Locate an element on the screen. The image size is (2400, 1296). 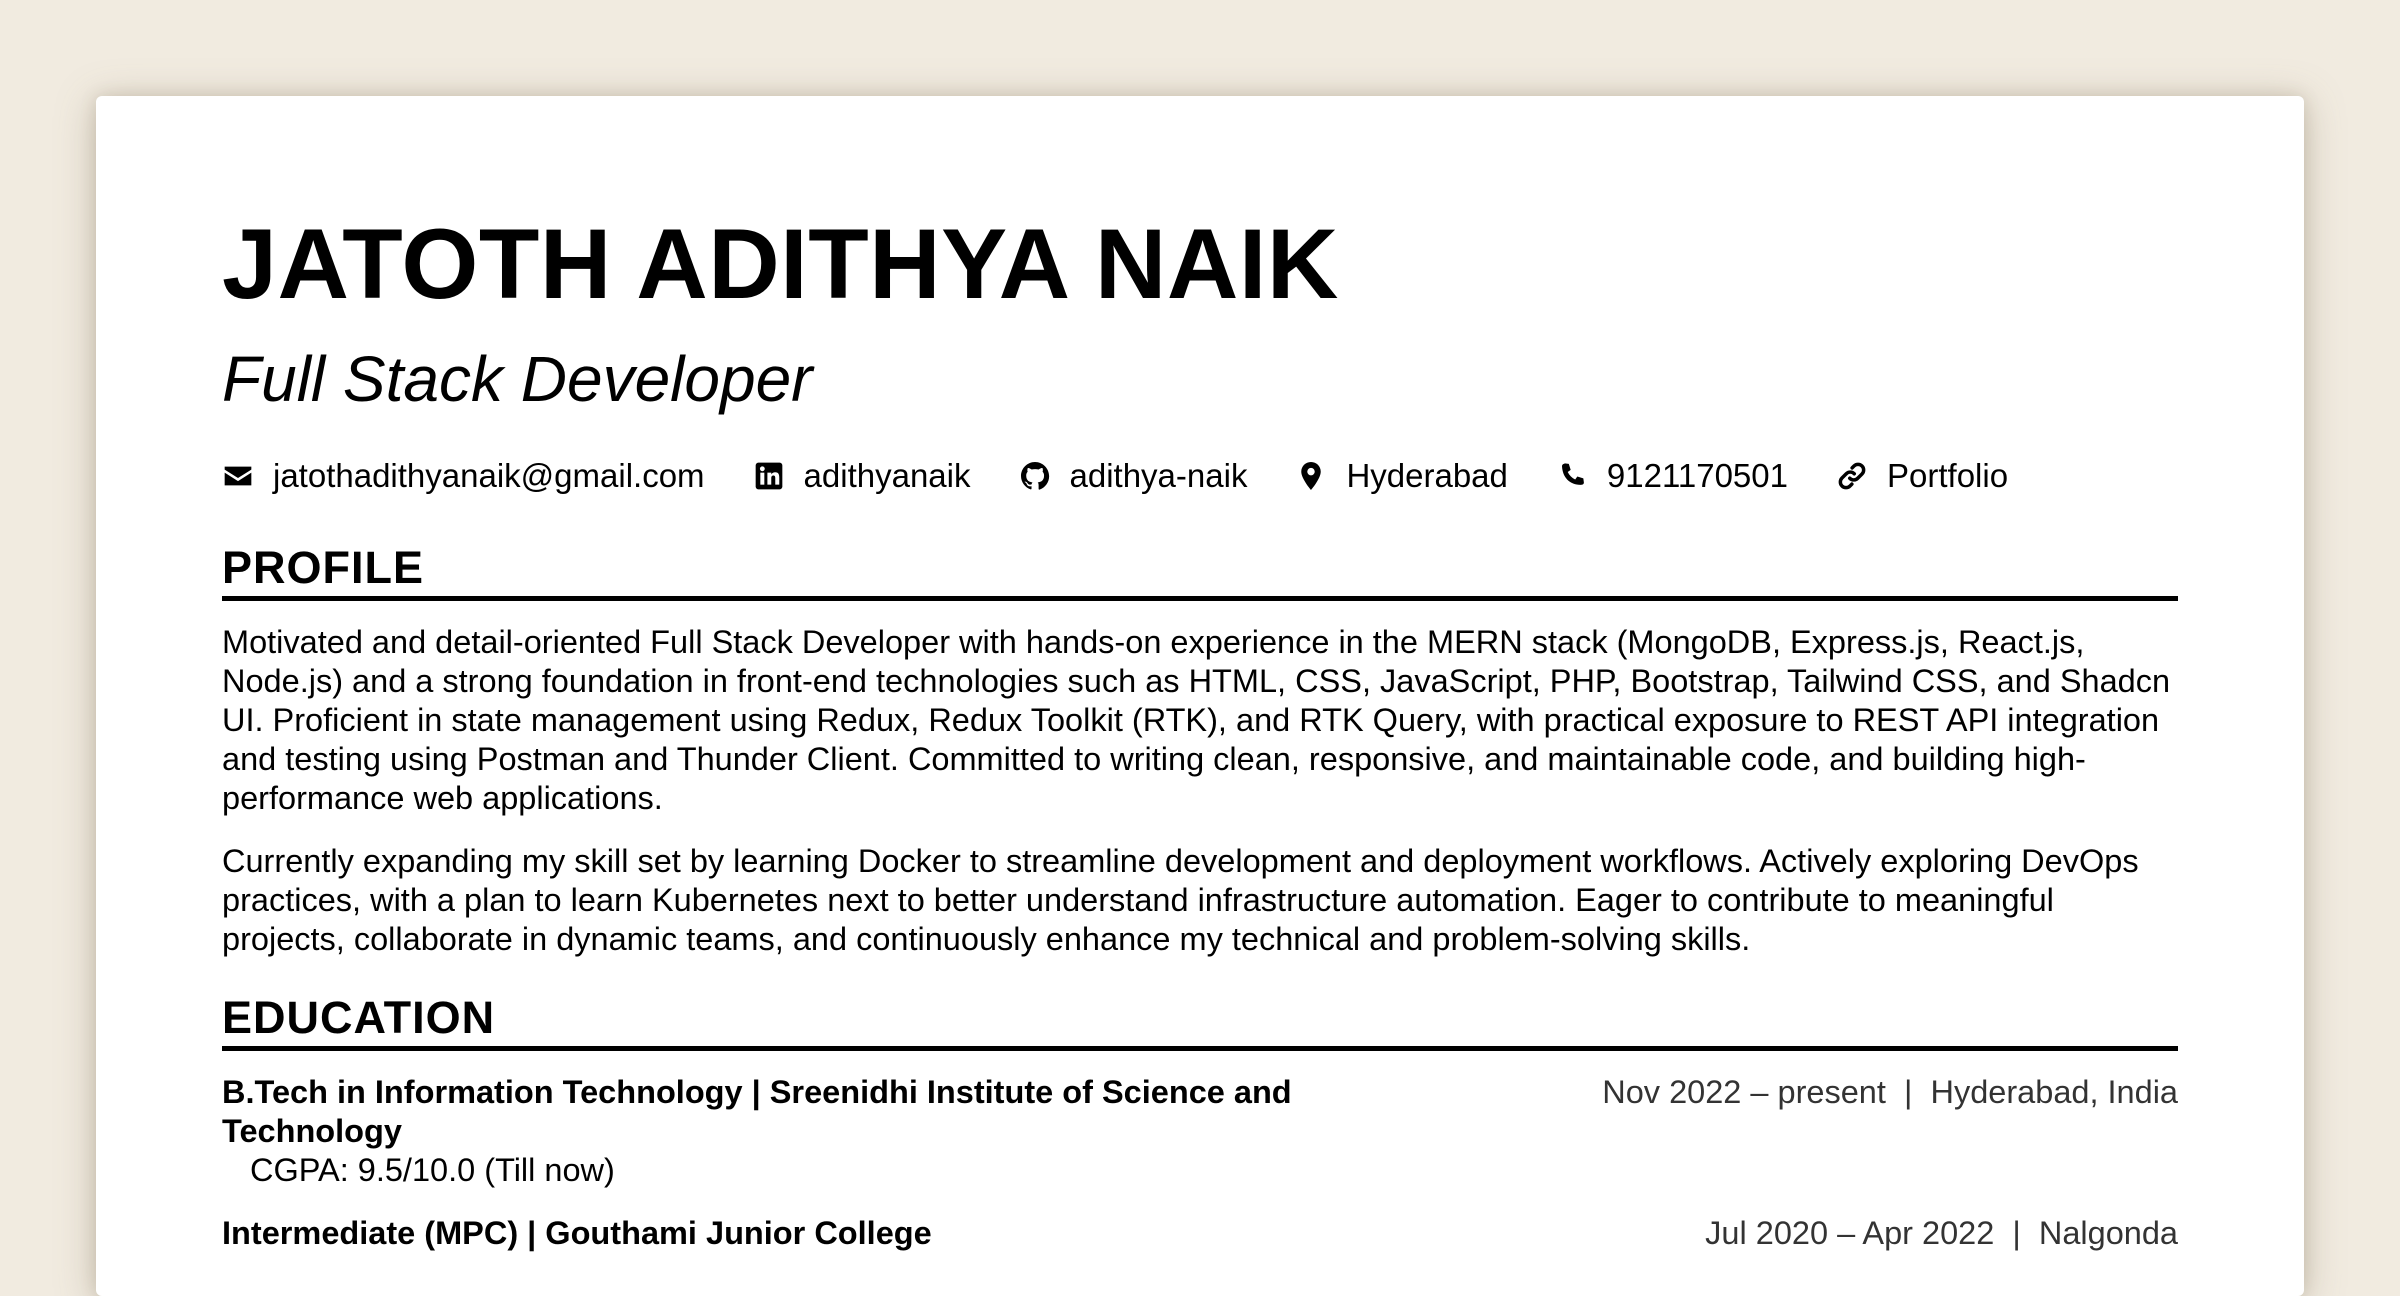
candidate-role: Full Stack Developer is located at coordinates (517, 379).